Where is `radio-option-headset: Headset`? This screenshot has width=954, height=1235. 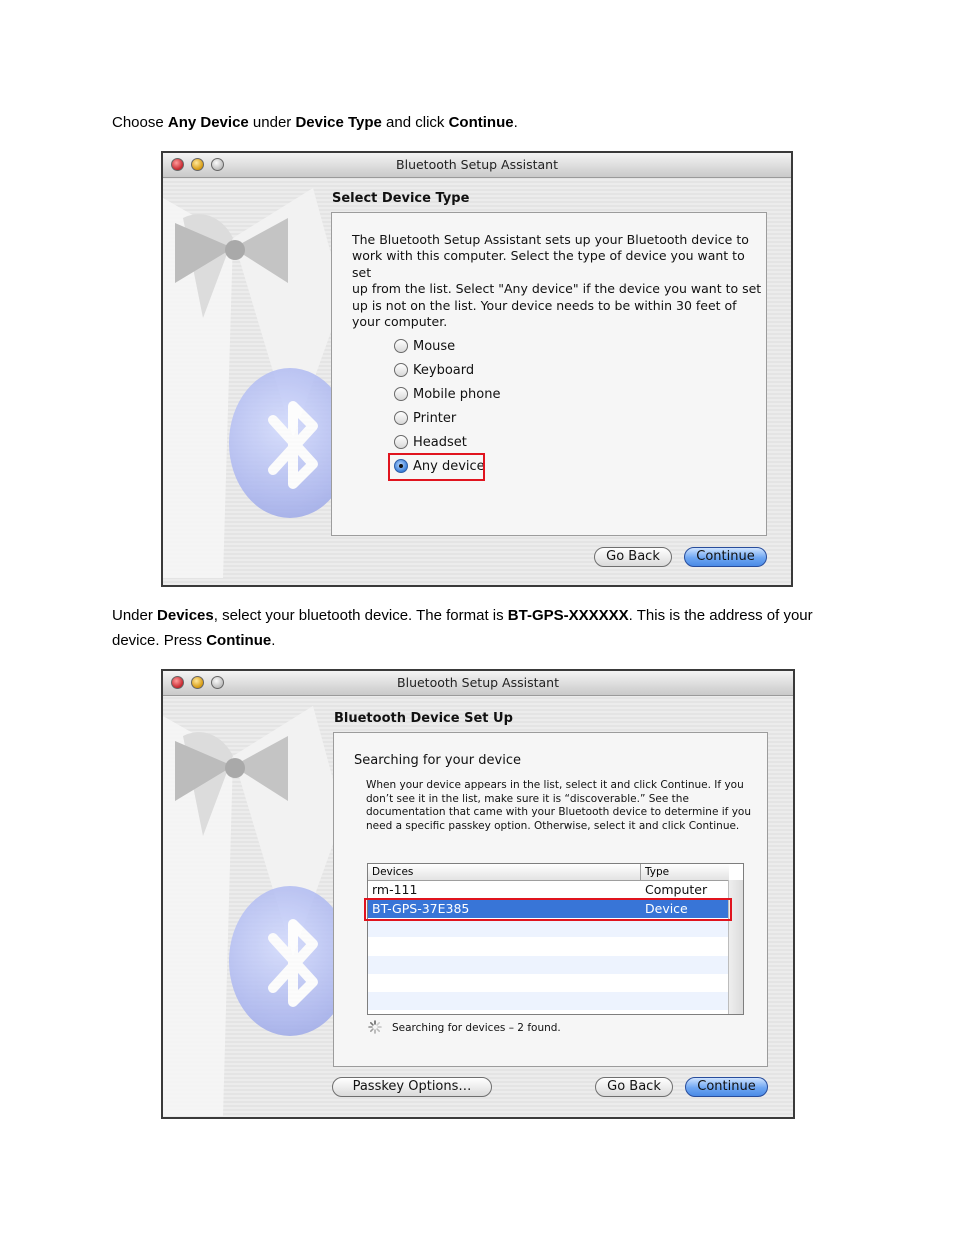
radio-option-headset: Headset is located at coordinates (430, 442).